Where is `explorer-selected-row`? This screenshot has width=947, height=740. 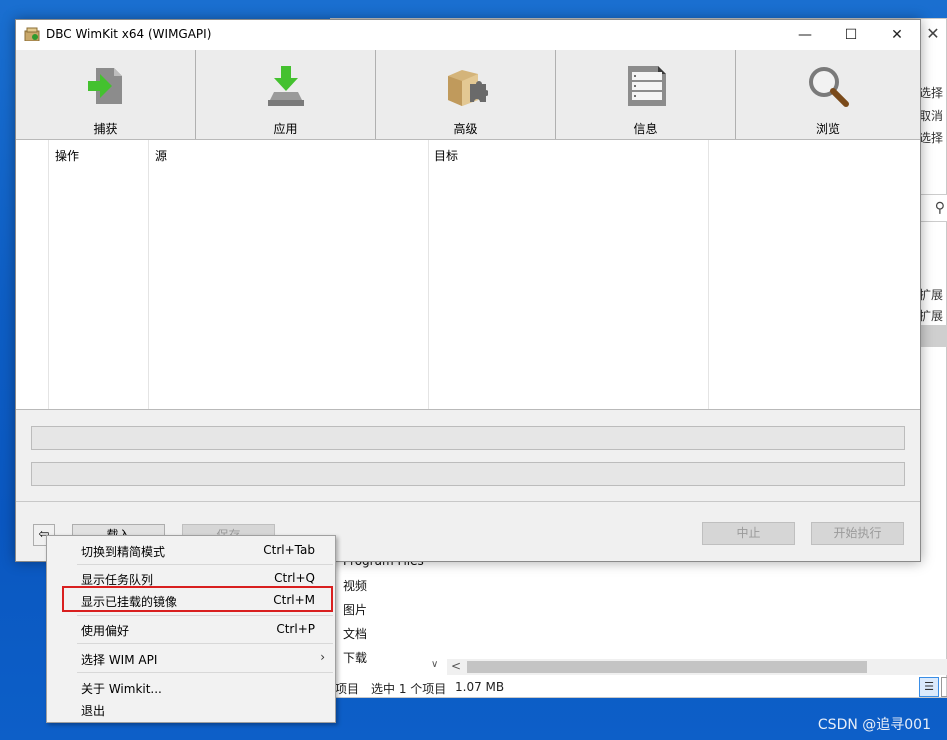 explorer-selected-row is located at coordinates (933, 336).